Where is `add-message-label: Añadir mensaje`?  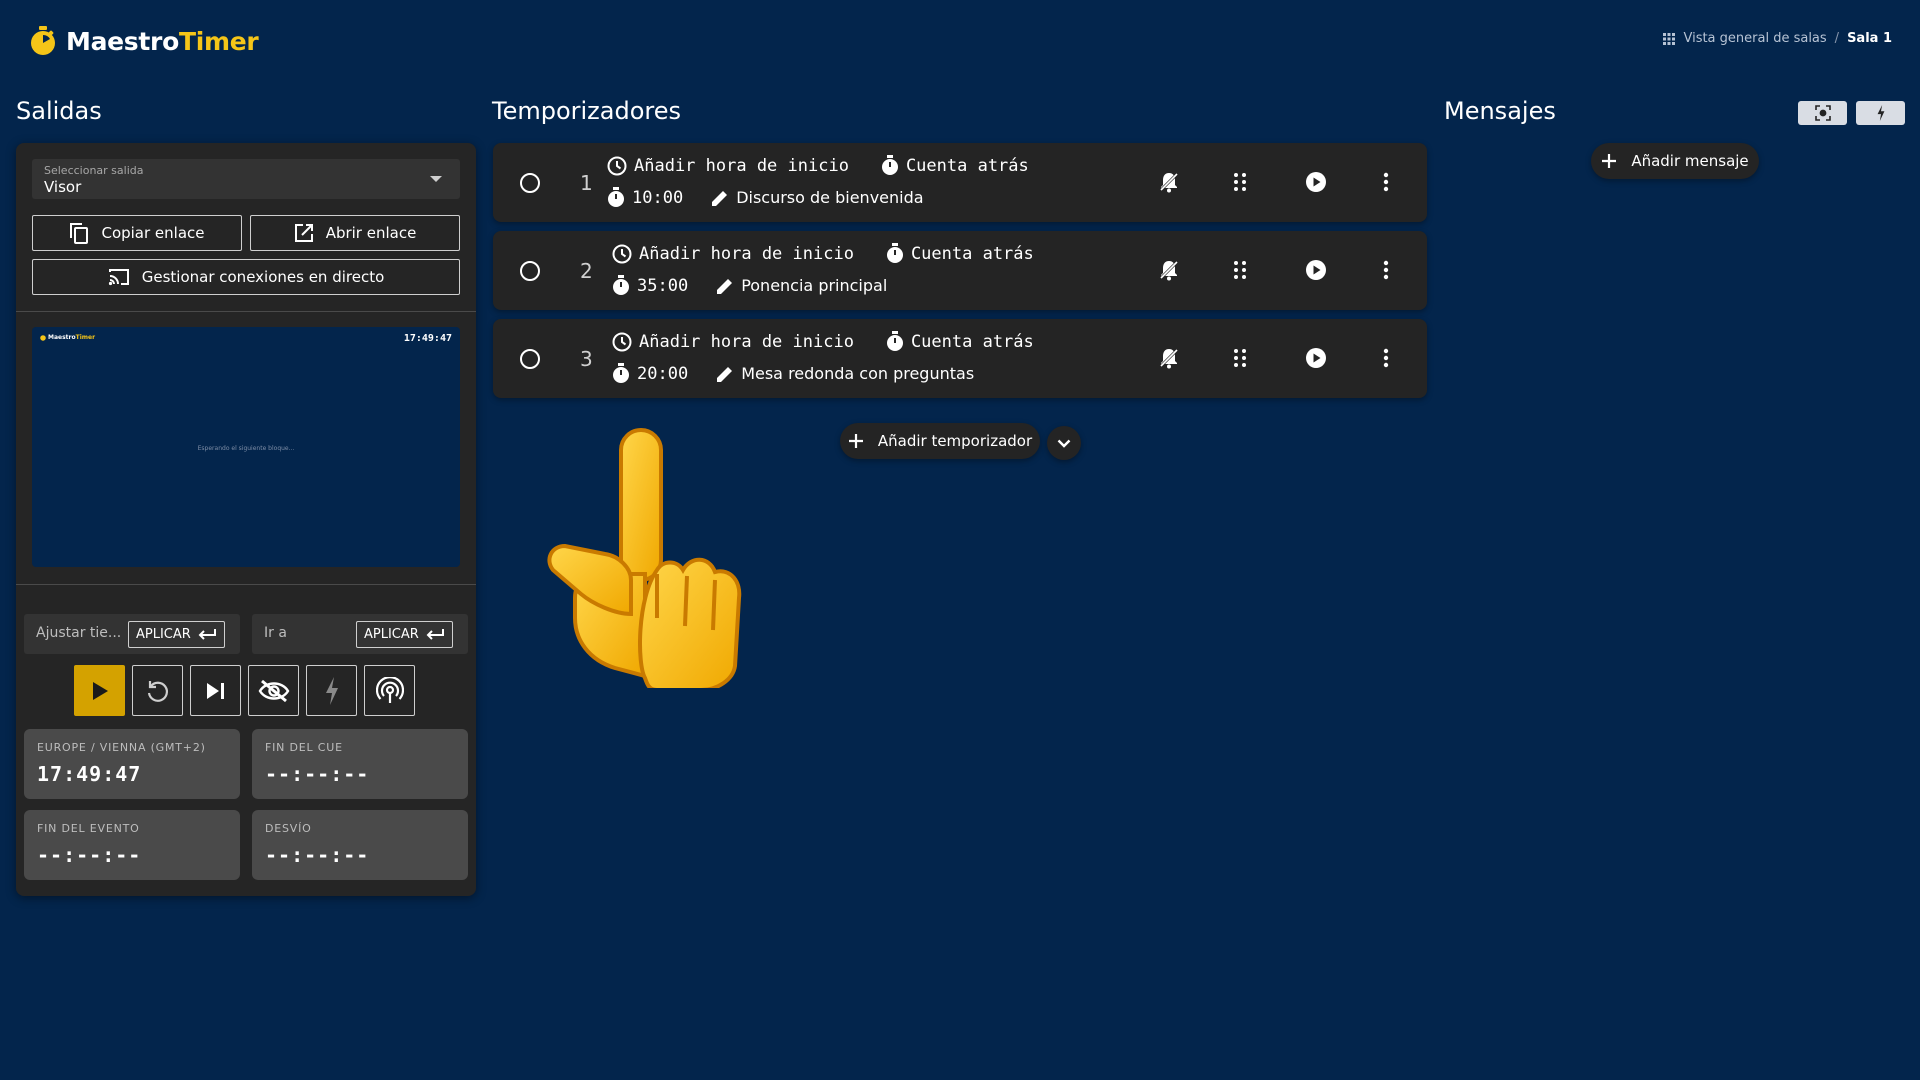 add-message-label: Añadir mensaje is located at coordinates (1690, 161).